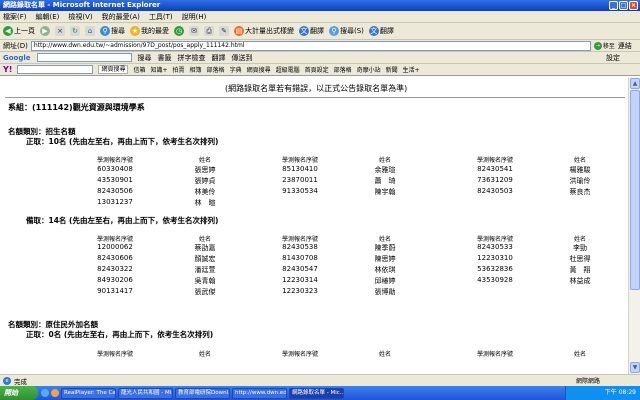 Image resolution: width=640 pixels, height=400 pixels. What do you see at coordinates (314, 354) in the screenshot?
I see `indigenous-table-header: 學測報名序號 姓名 學測報名序號 姓名 學測報名序號 姓名` at bounding box center [314, 354].